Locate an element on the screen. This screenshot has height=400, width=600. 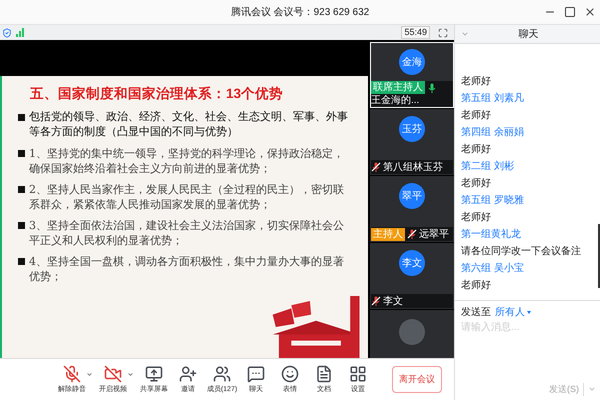
document-icon is located at coordinates (324, 374).